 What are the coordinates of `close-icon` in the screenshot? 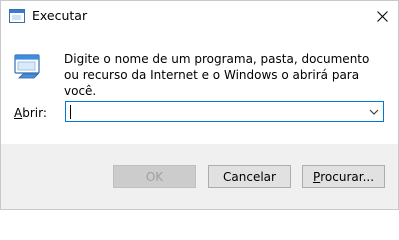 It's located at (382, 16).